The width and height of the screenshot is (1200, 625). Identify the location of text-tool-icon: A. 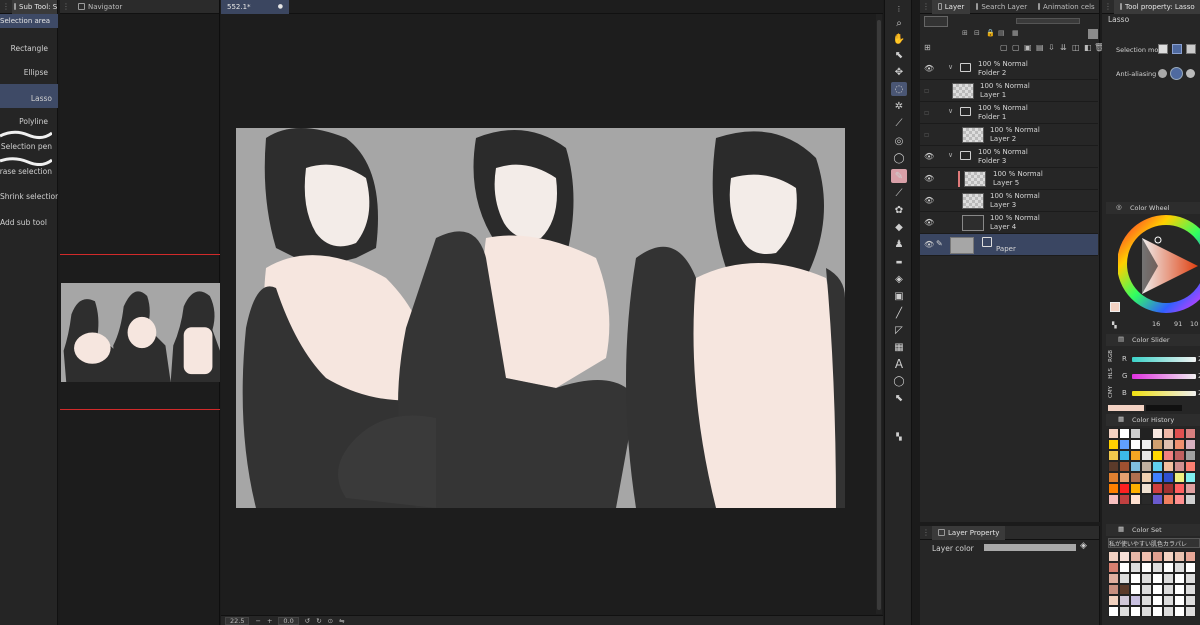
(899, 364).